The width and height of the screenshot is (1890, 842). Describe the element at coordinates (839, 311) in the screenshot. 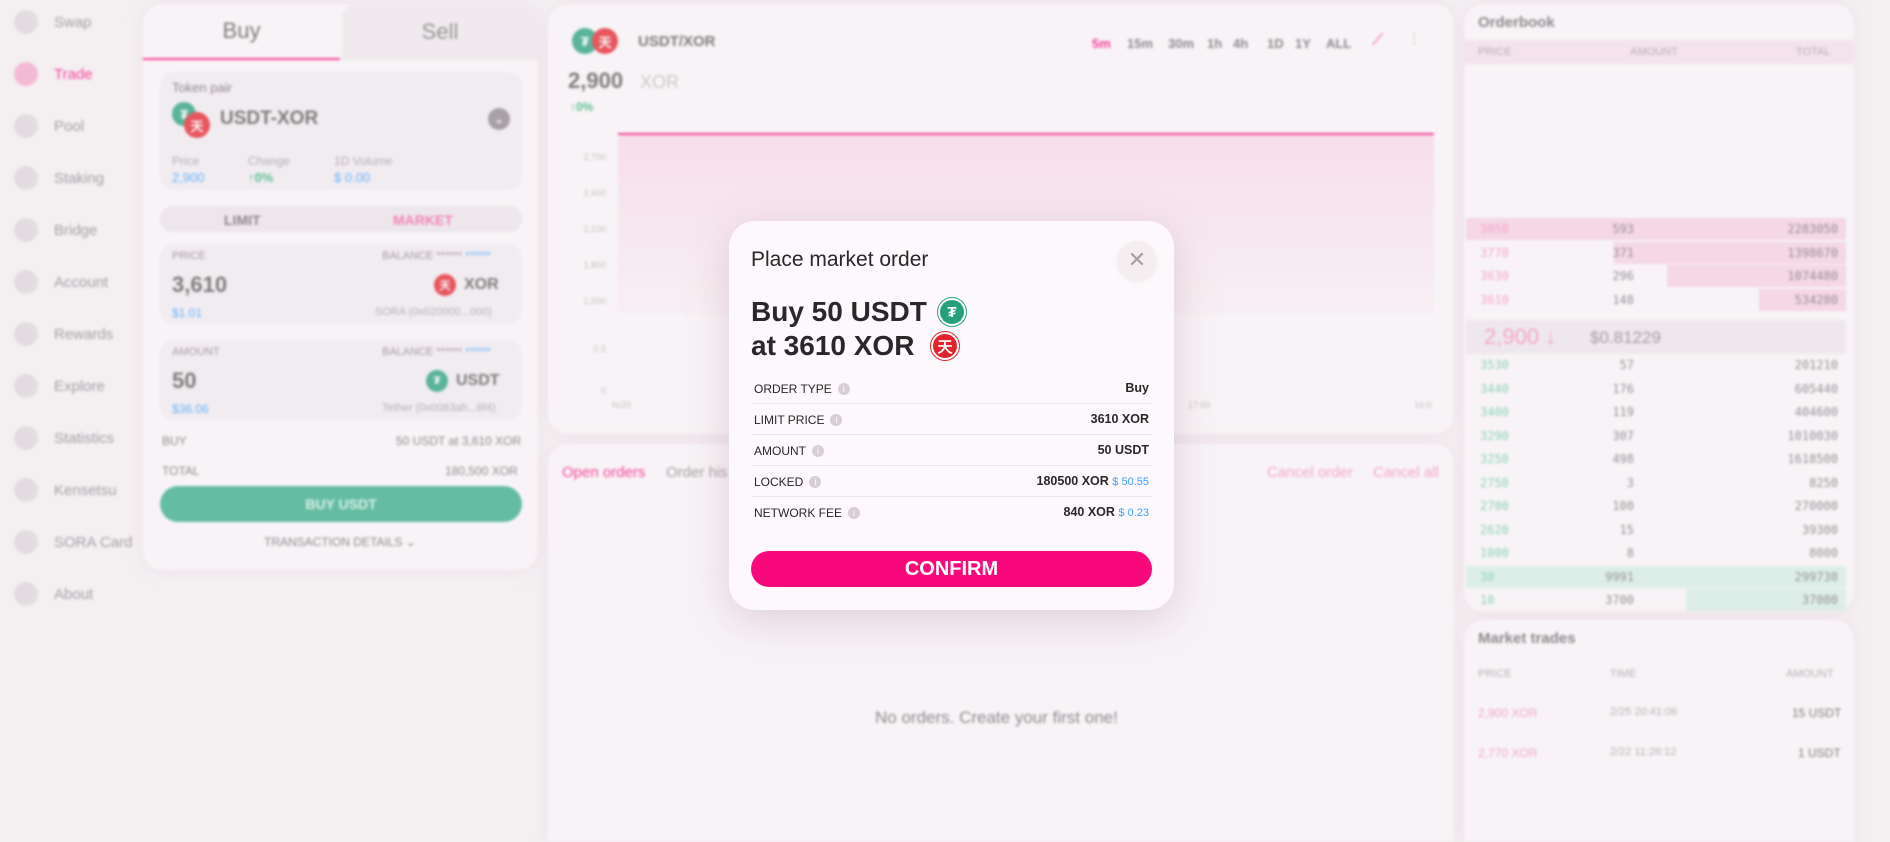

I see `order-headline-buy: Buy 50 USDT` at that location.